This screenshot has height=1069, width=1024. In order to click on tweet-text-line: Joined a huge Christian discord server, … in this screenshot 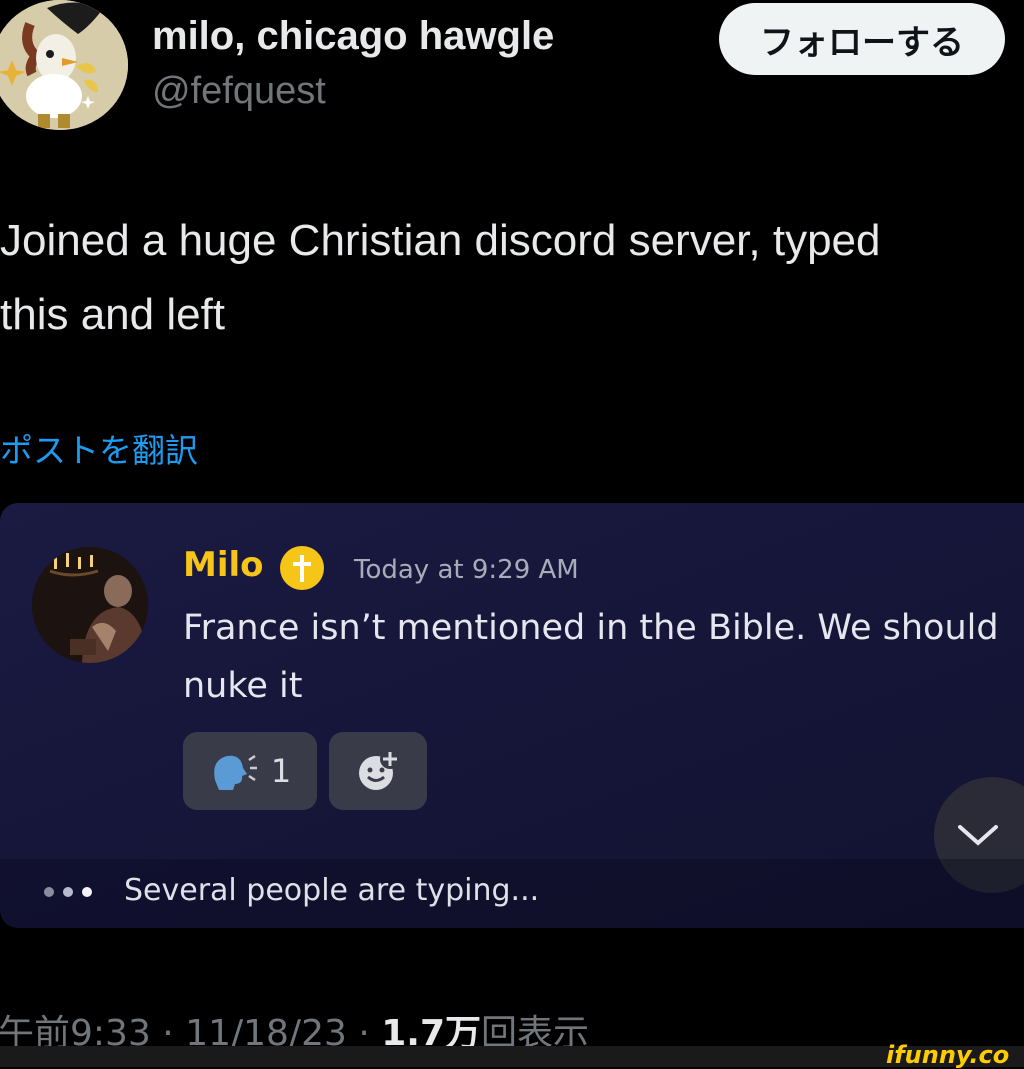, I will do `click(440, 240)`.